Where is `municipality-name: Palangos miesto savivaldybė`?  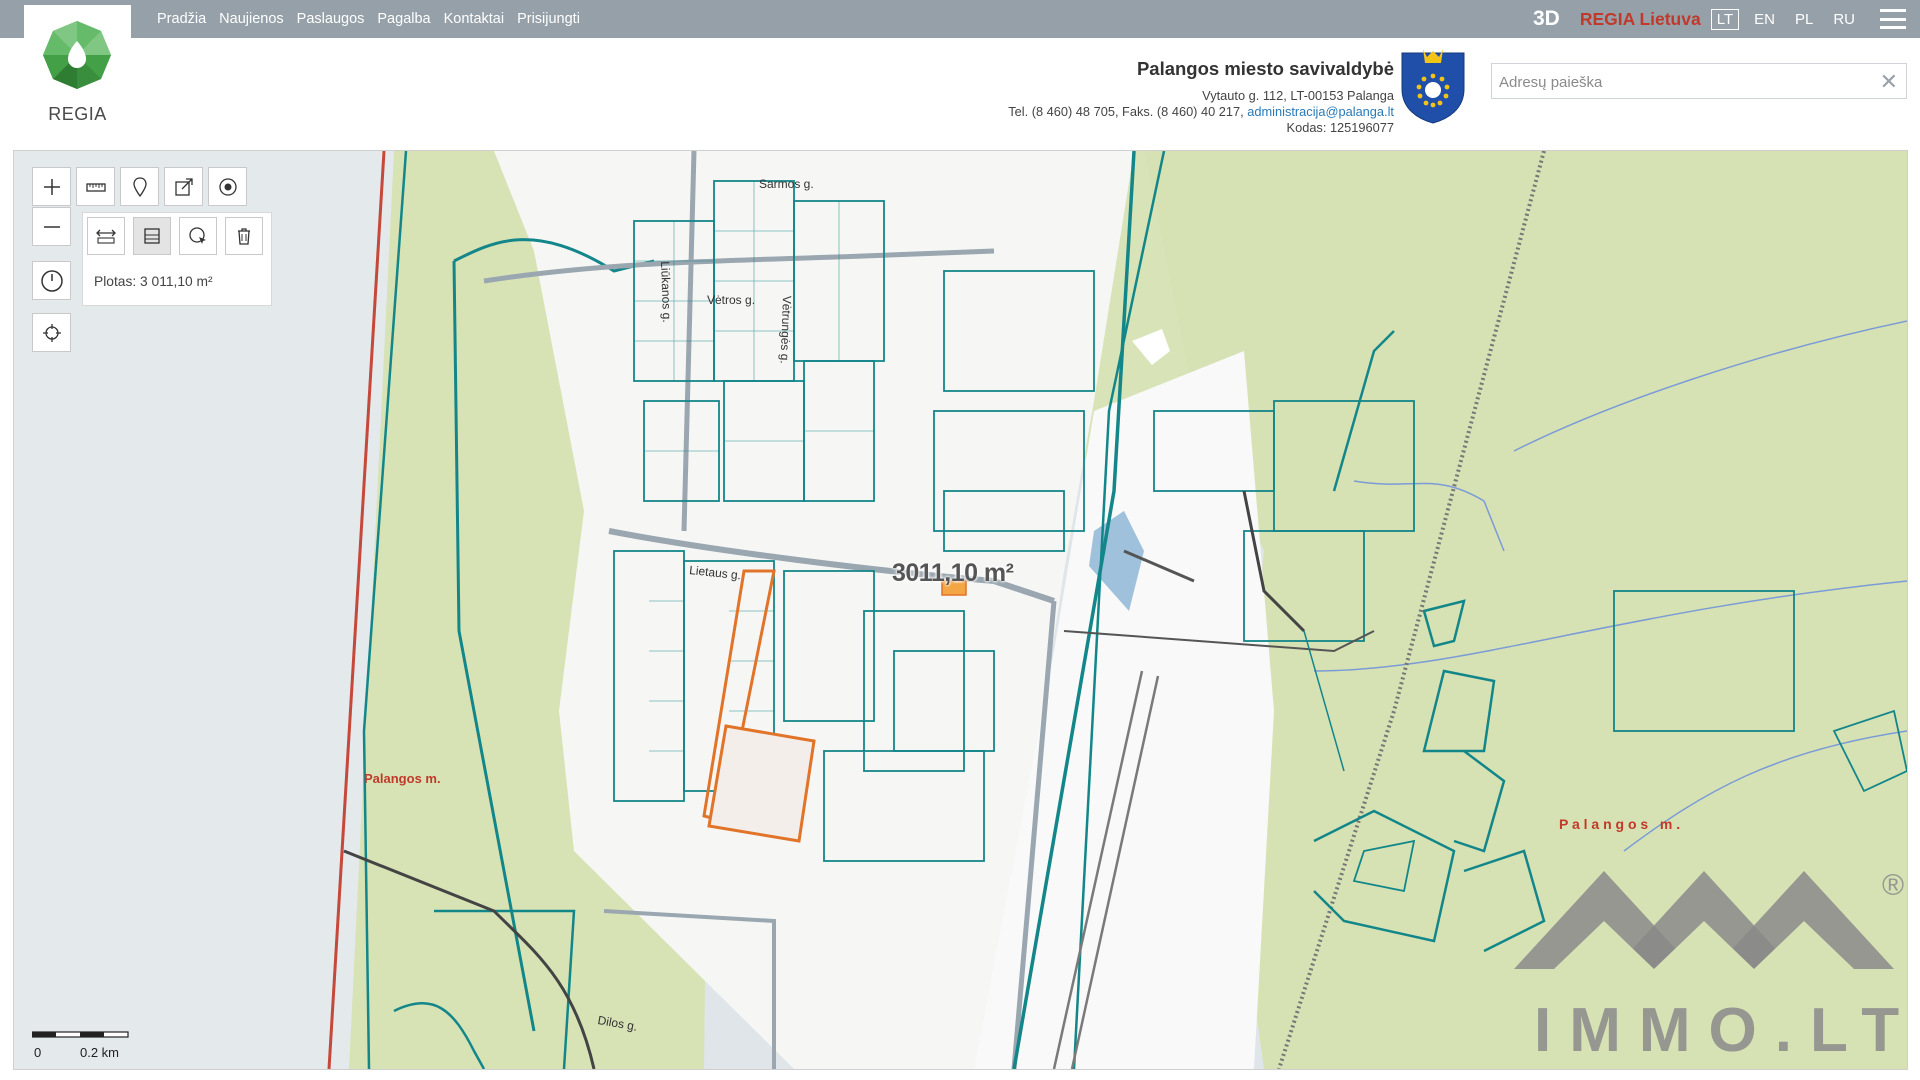 municipality-name: Palangos miesto savivaldybė is located at coordinates (1265, 68).